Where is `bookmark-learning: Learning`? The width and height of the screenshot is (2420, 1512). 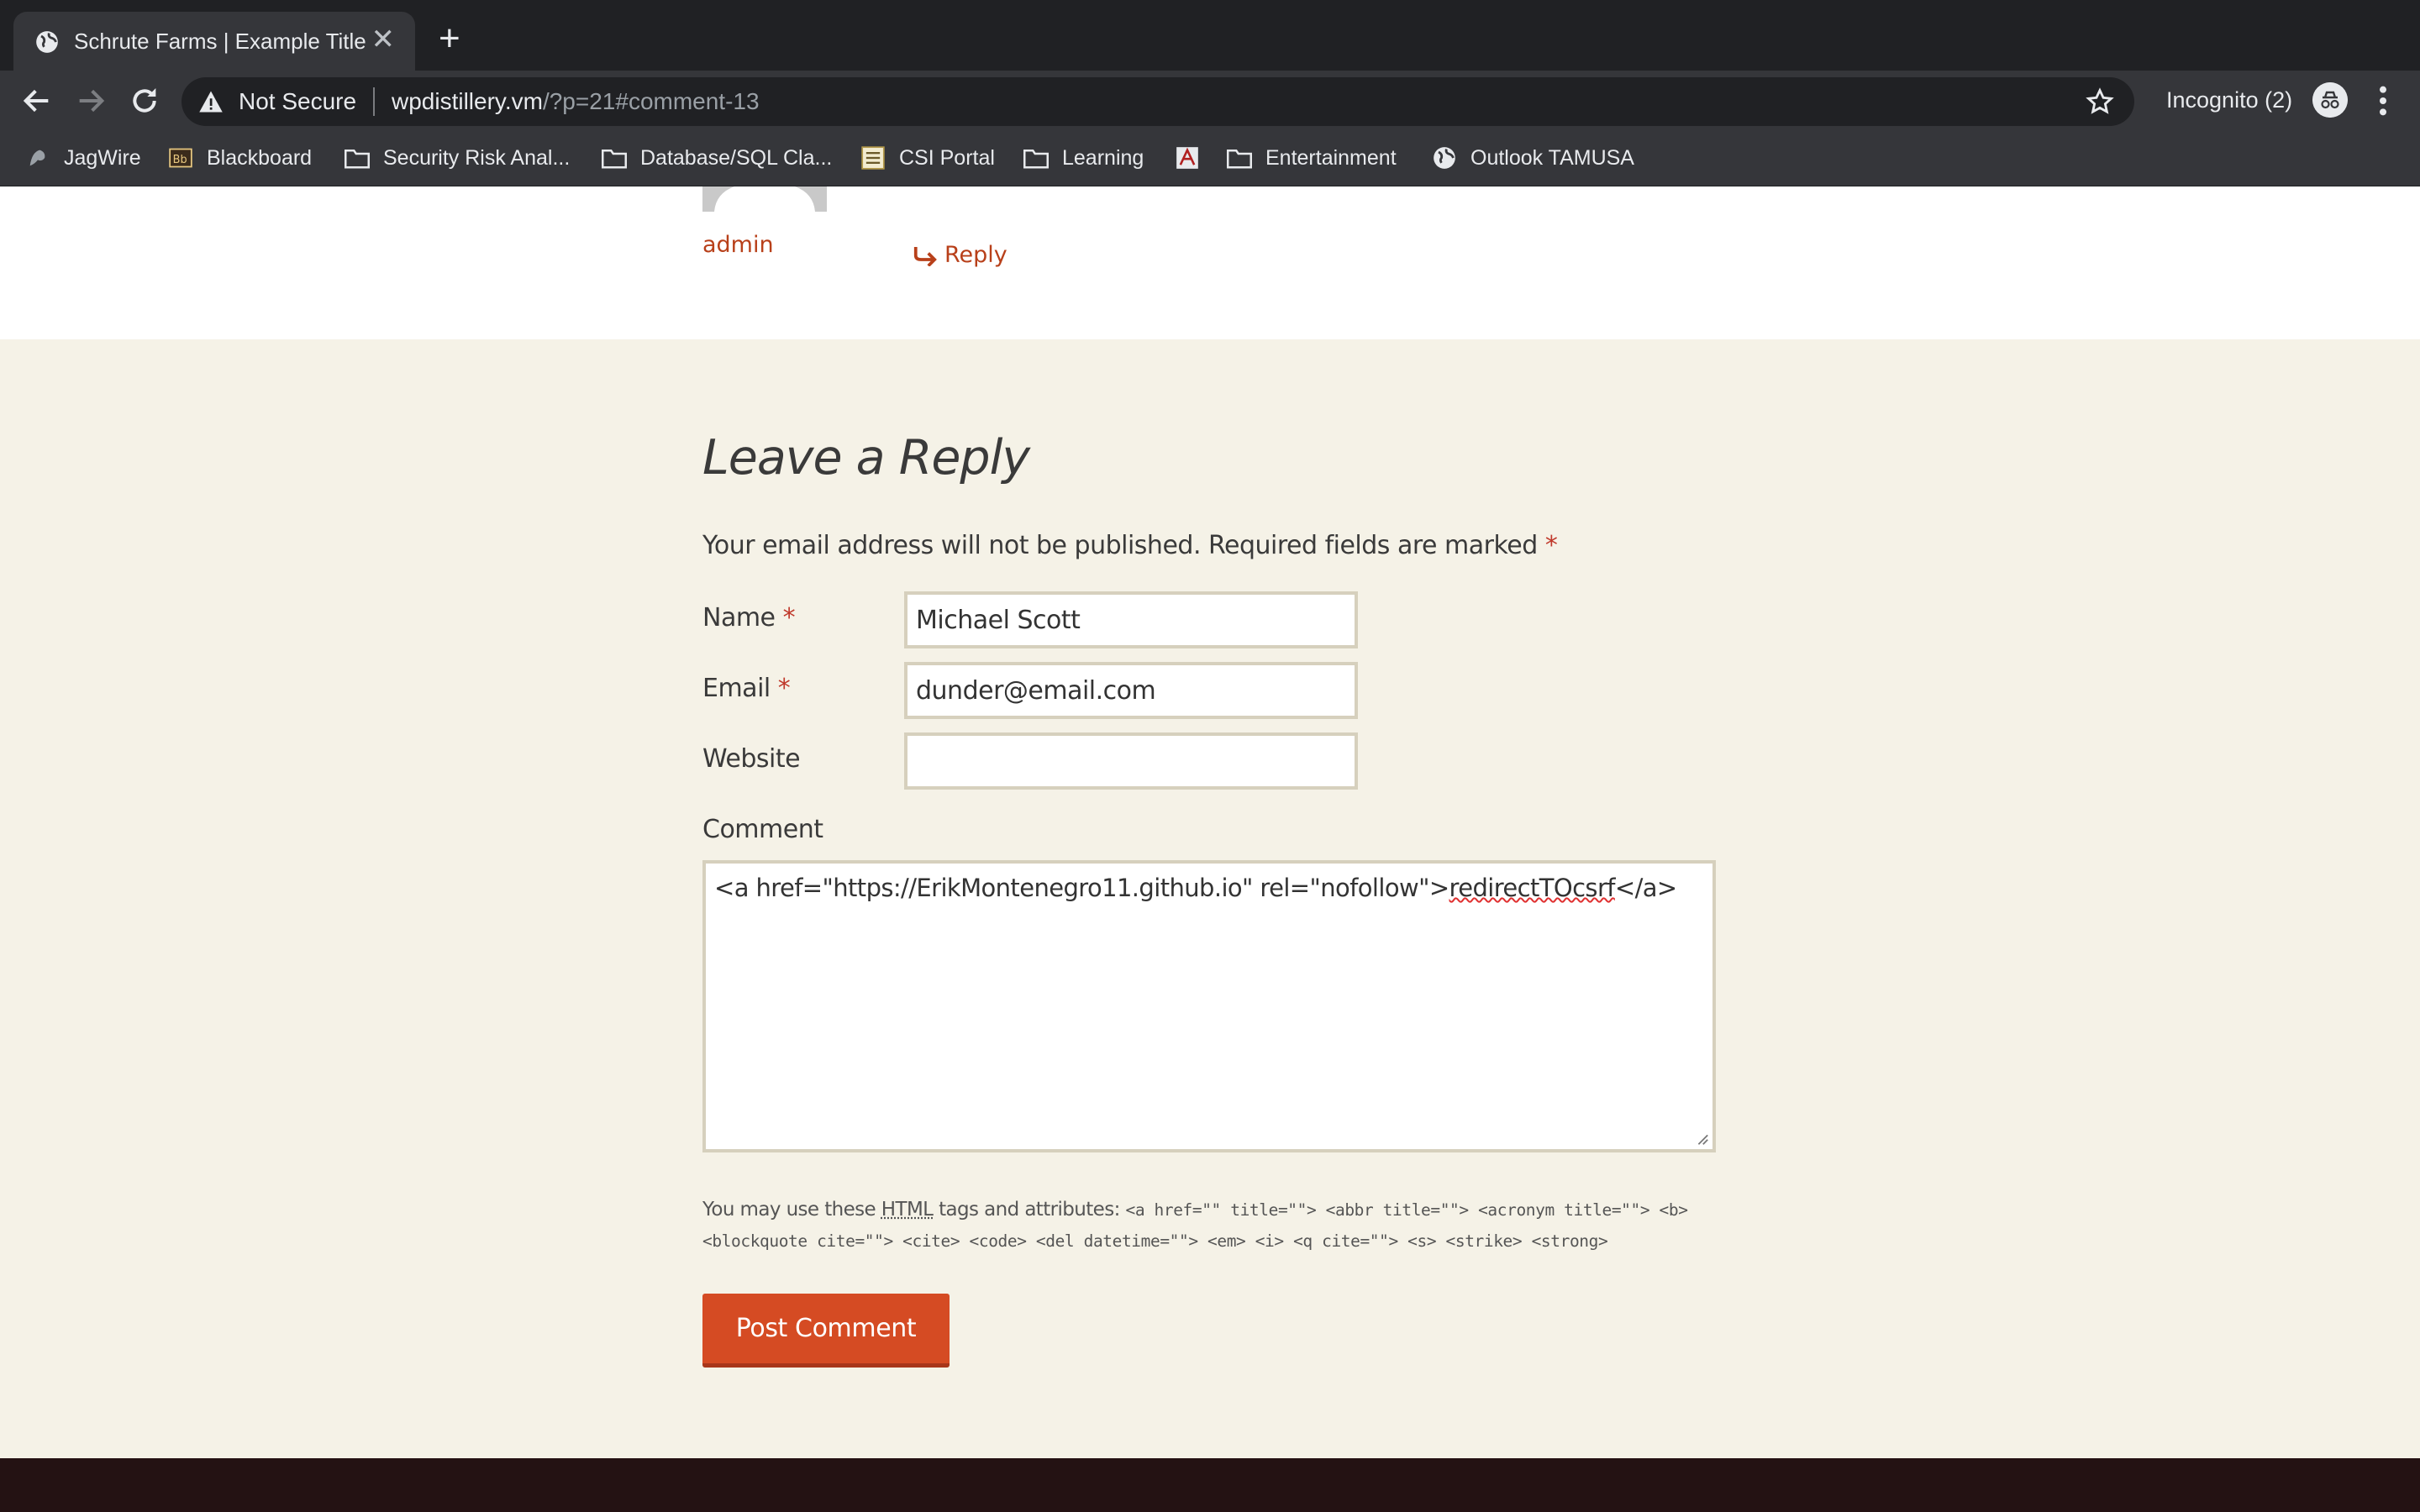
bookmark-learning: Learning is located at coordinates (1083, 158).